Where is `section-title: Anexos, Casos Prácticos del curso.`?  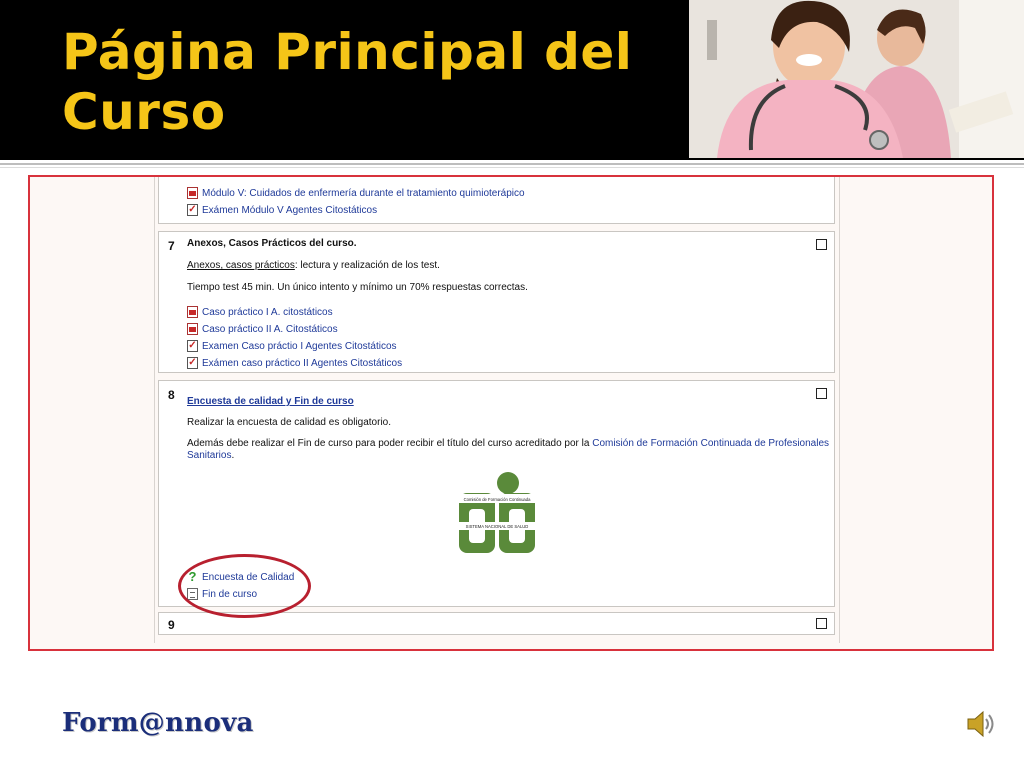
section-title: Anexos, Casos Prácticos del curso. is located at coordinates (272, 243).